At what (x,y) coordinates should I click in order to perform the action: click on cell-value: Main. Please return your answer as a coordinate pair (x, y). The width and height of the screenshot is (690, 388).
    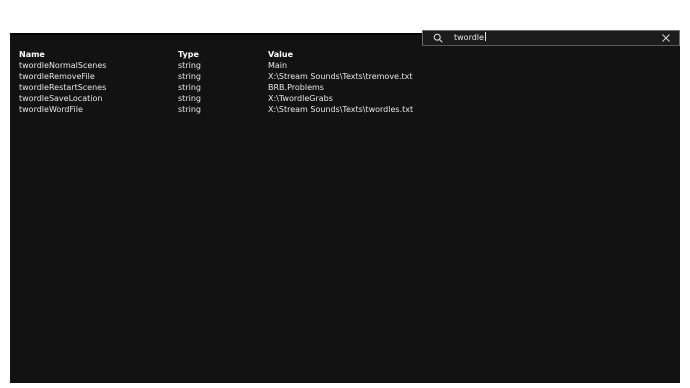
    Looking at the image, I should click on (278, 65).